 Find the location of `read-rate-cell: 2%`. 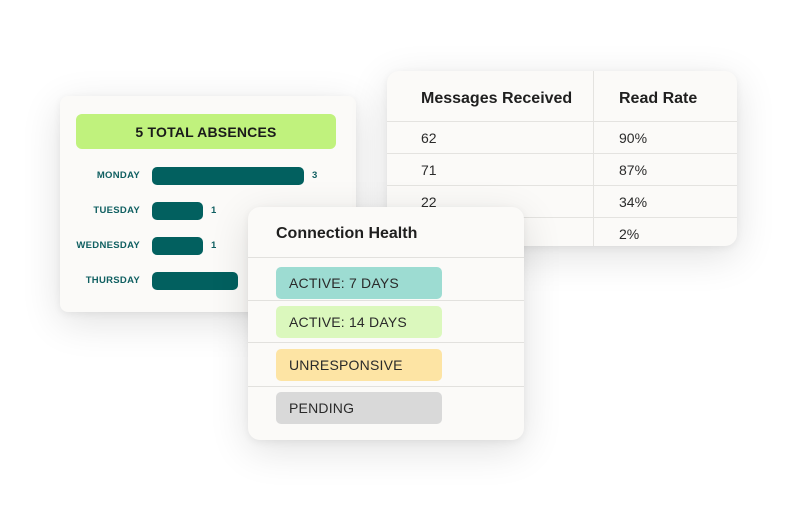

read-rate-cell: 2% is located at coordinates (629, 233).